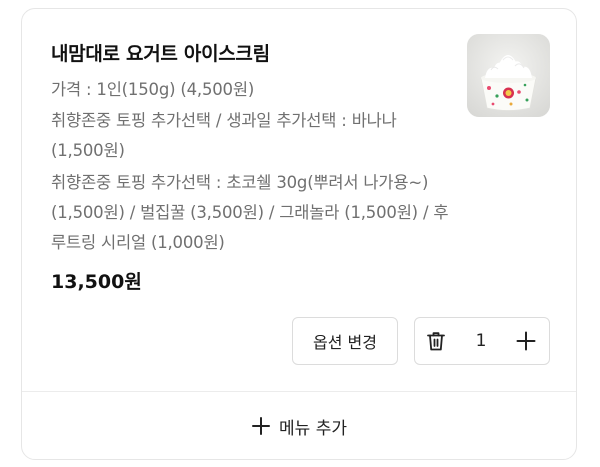  What do you see at coordinates (96, 282) in the screenshot?
I see `item-total-price: 13,500원` at bounding box center [96, 282].